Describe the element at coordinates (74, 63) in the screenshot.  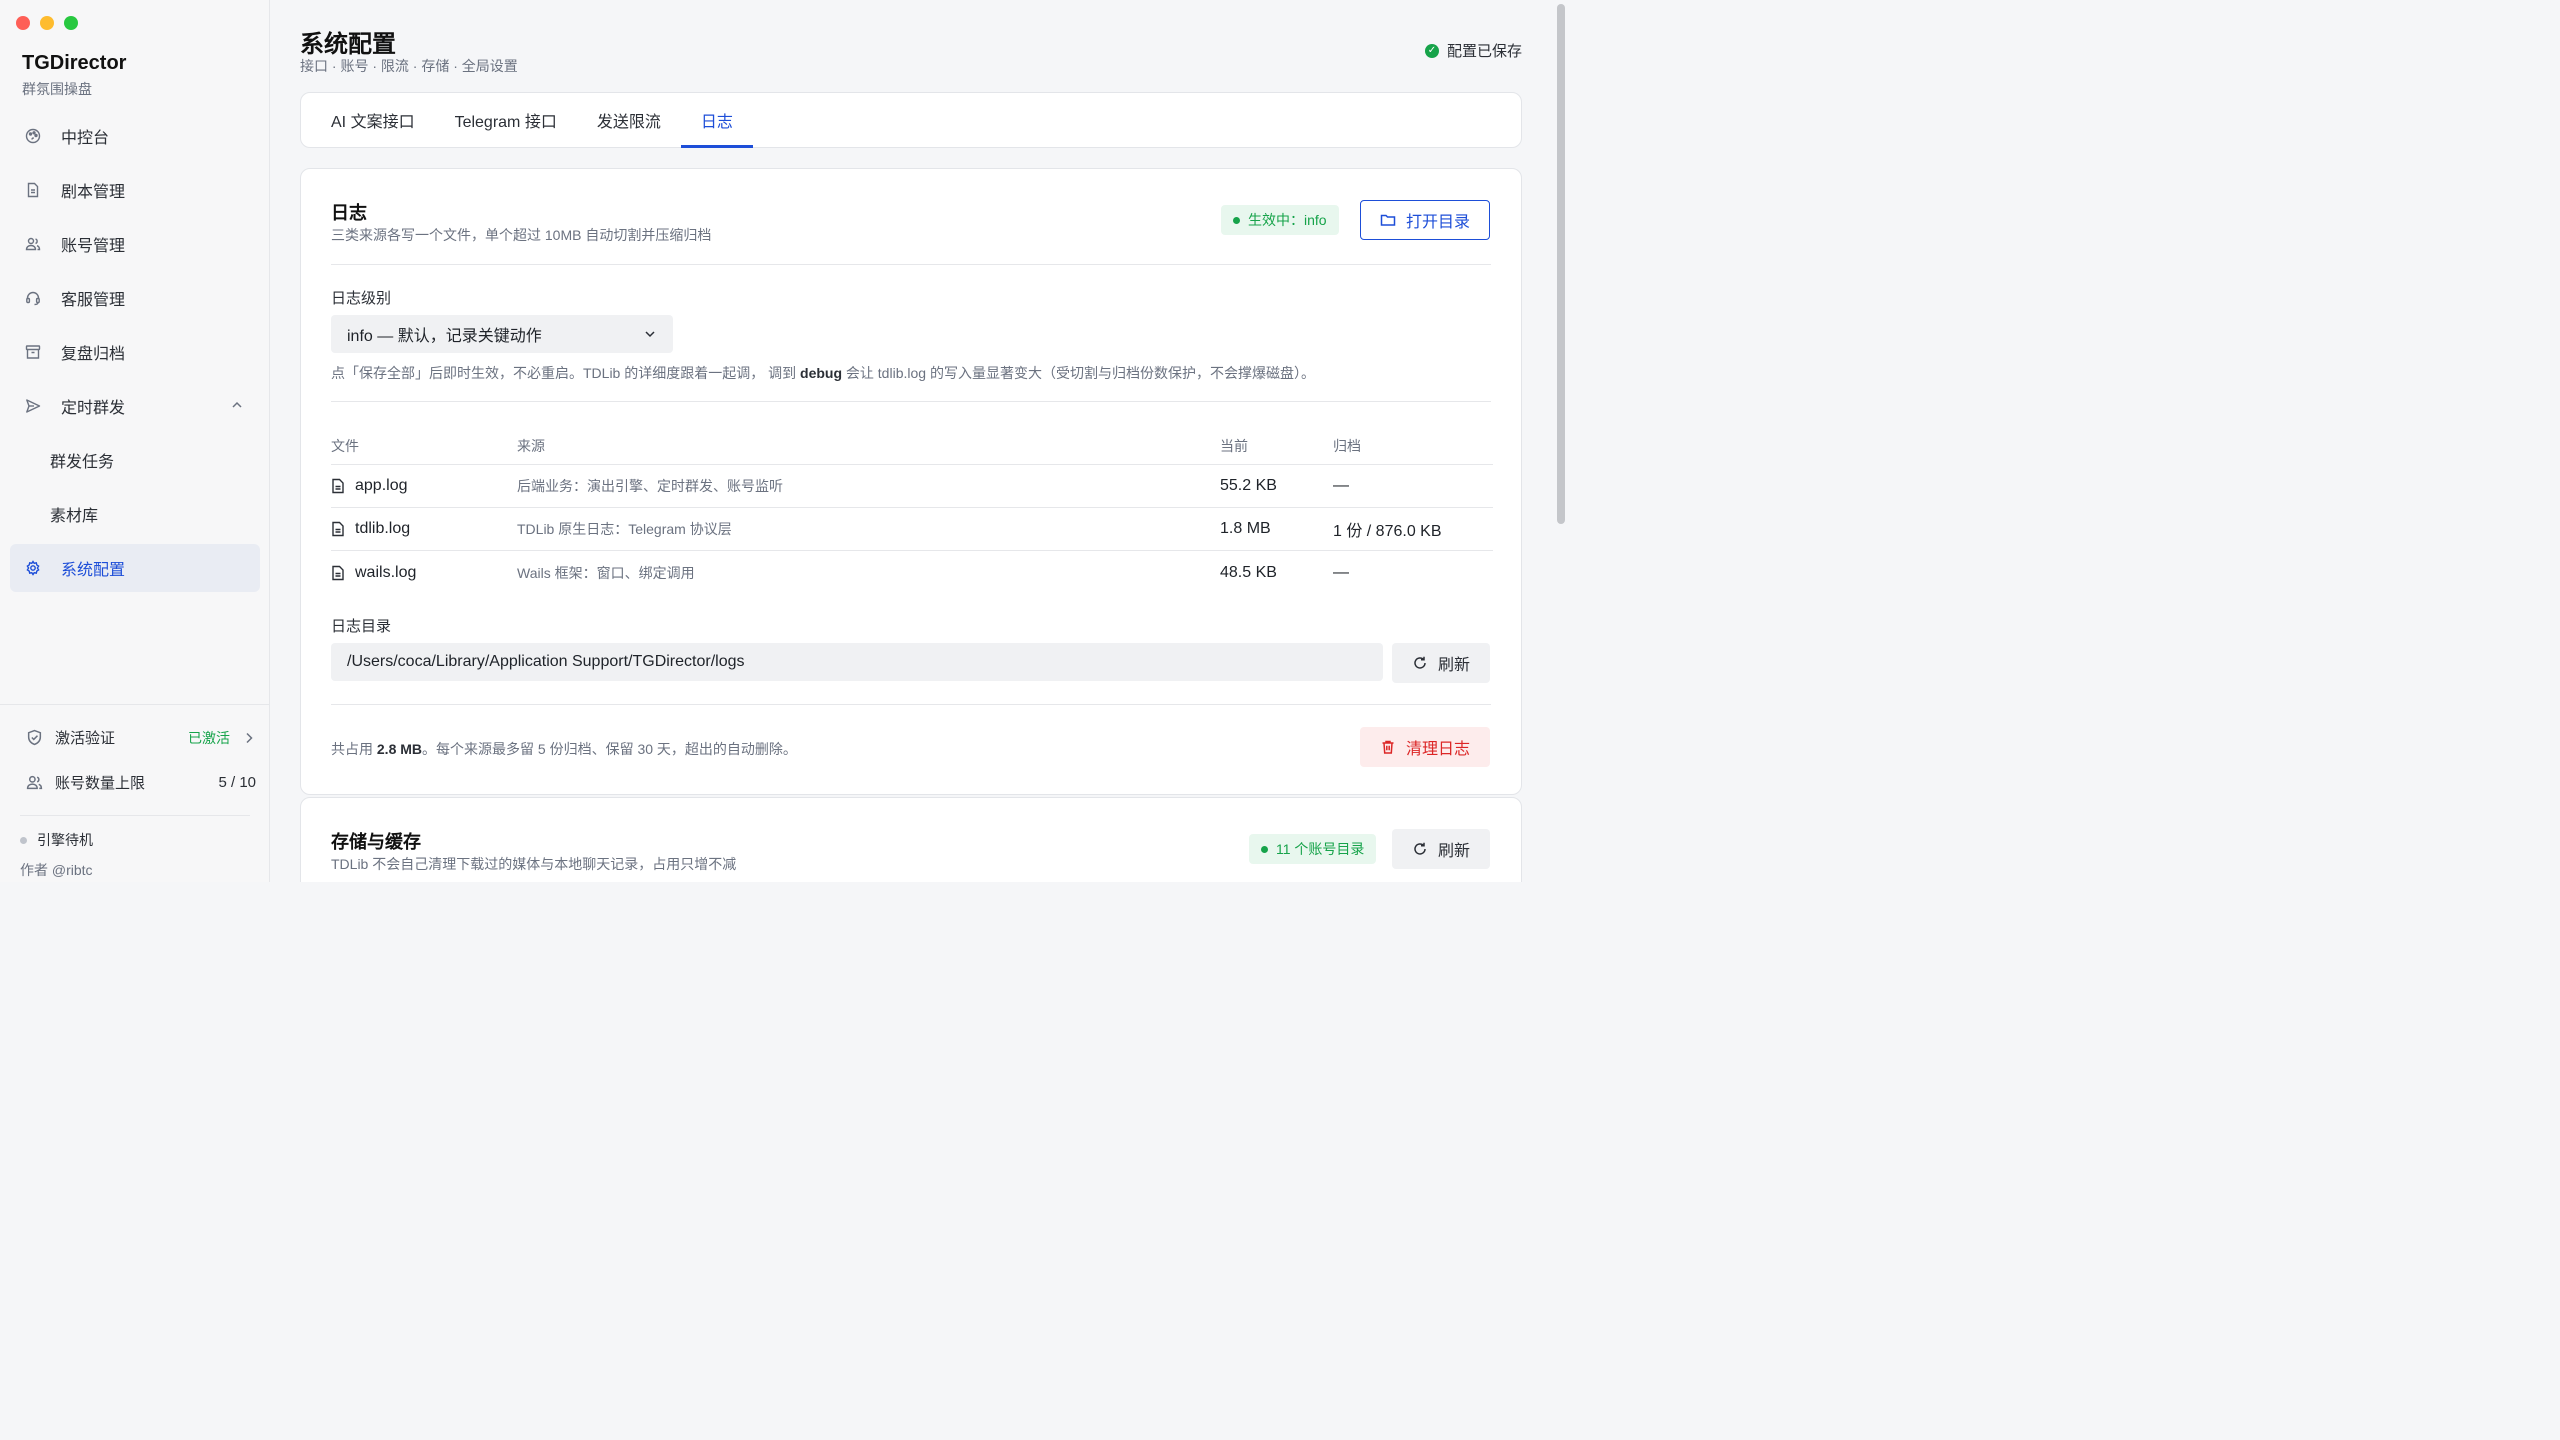
I see `brand-title: TGDirector` at that location.